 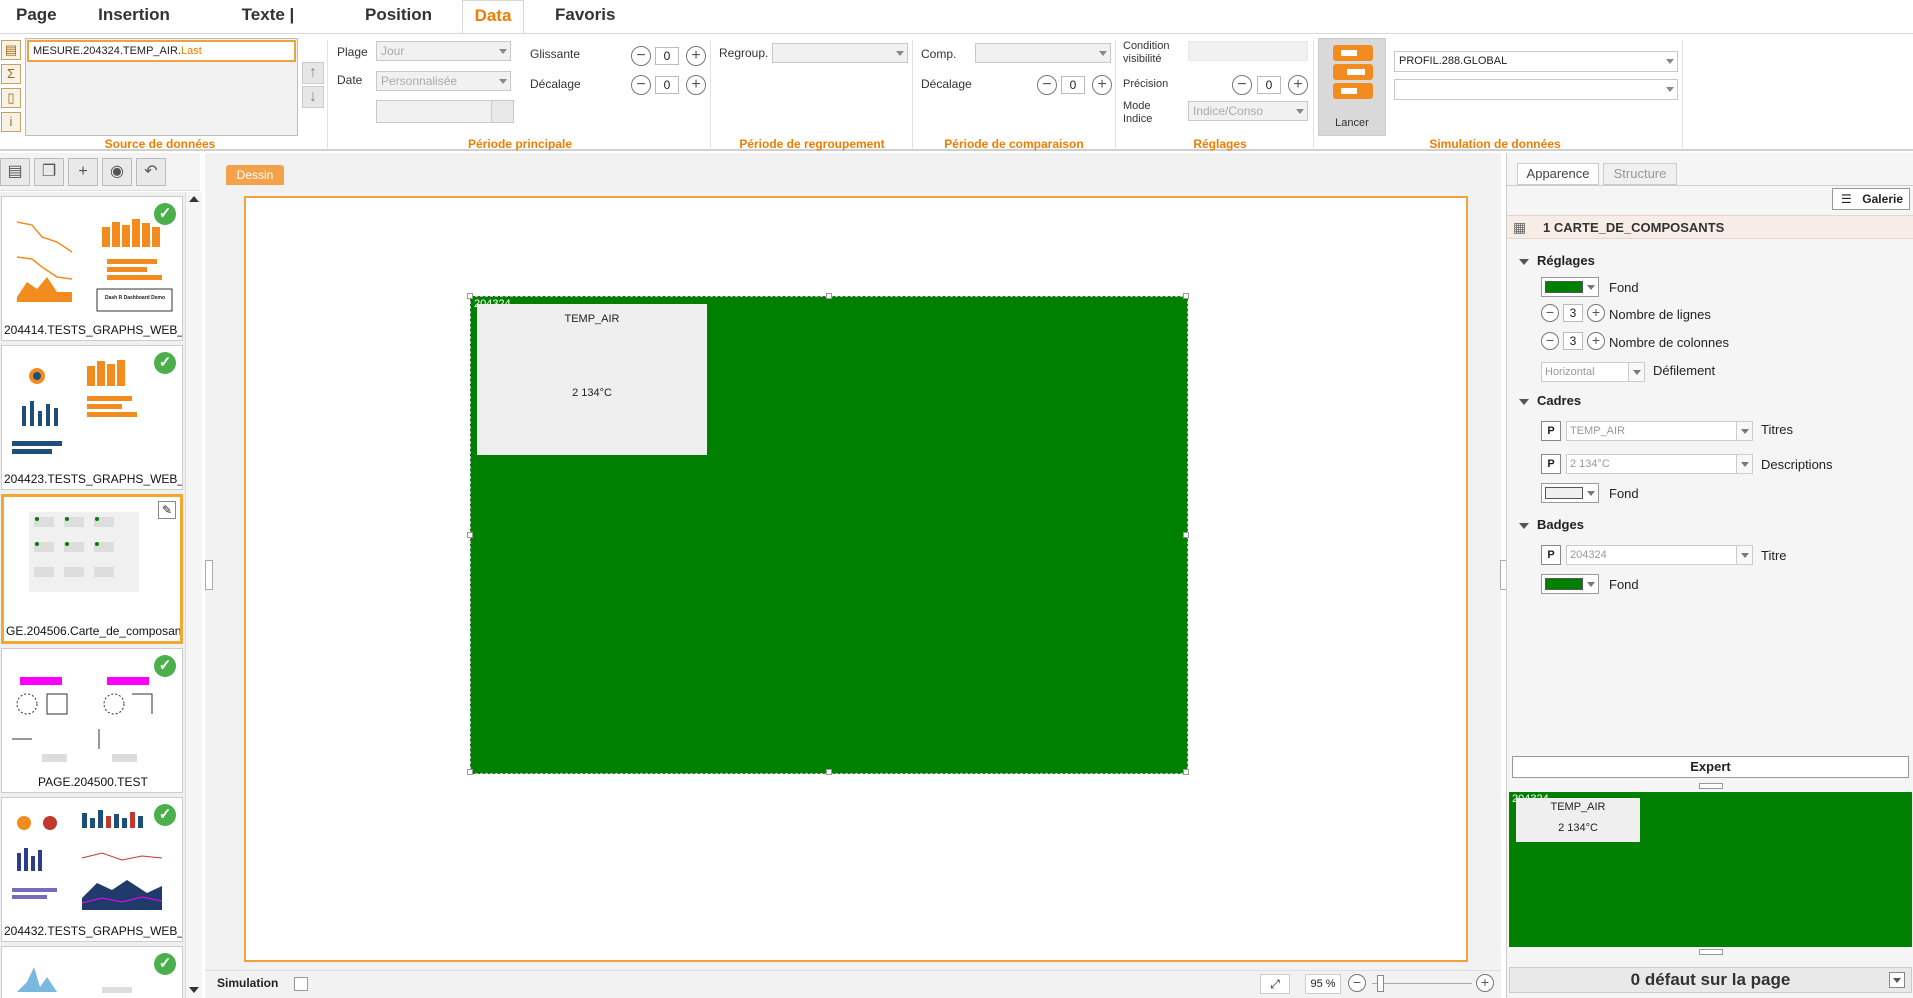 I want to click on date-range-input, so click(x=445, y=111).